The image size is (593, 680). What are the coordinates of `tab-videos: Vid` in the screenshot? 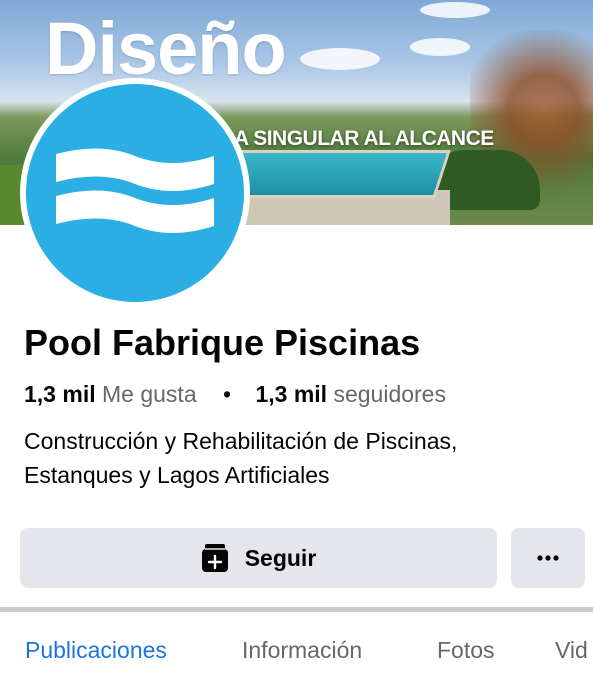 It's located at (571, 650).